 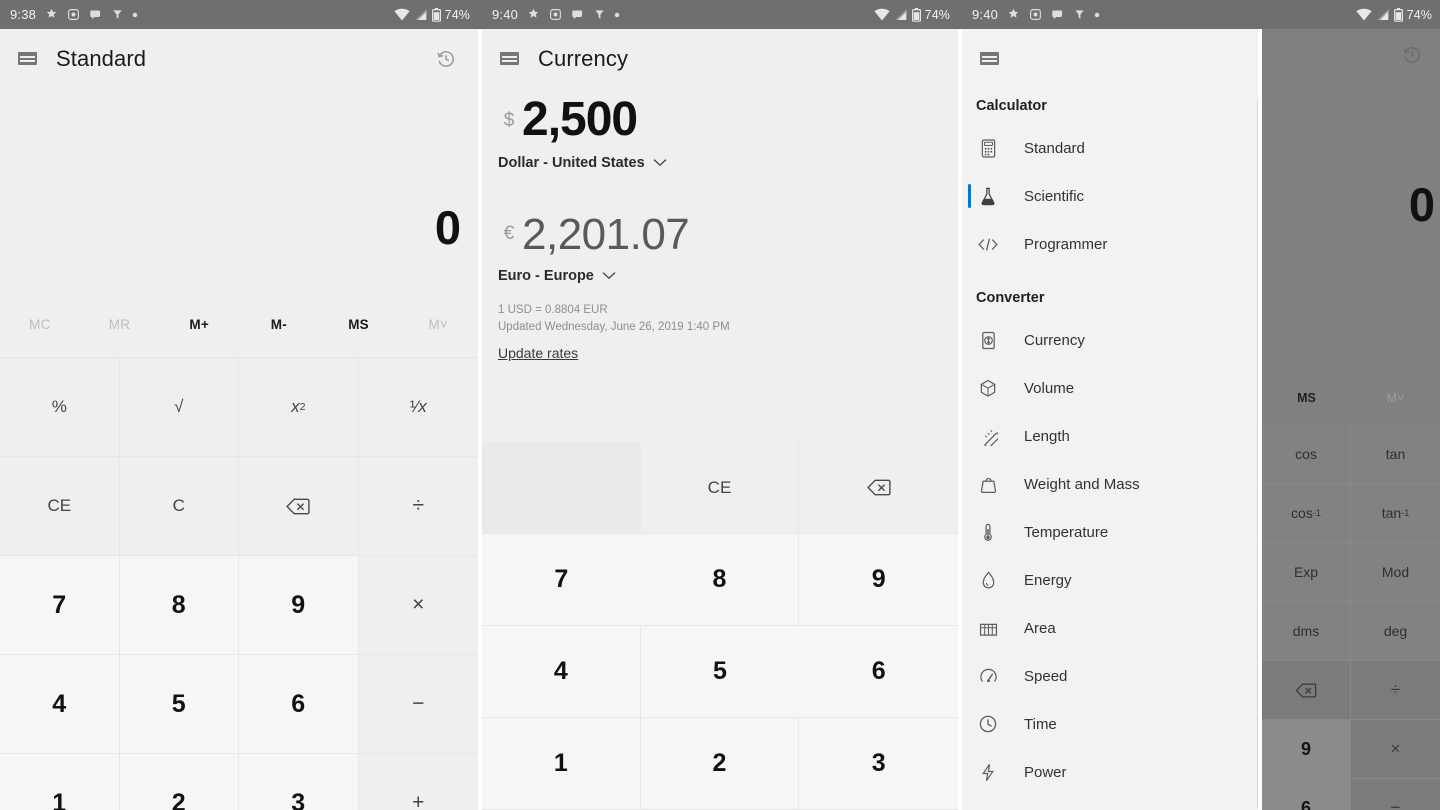 I want to click on page-title: Currency, so click(x=583, y=58).